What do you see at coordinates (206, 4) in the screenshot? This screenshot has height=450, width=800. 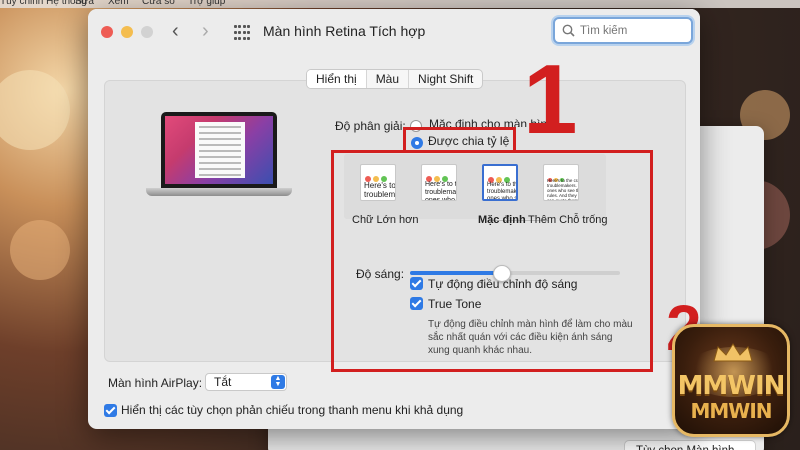 I see `menu-help: Trợ giúp` at bounding box center [206, 4].